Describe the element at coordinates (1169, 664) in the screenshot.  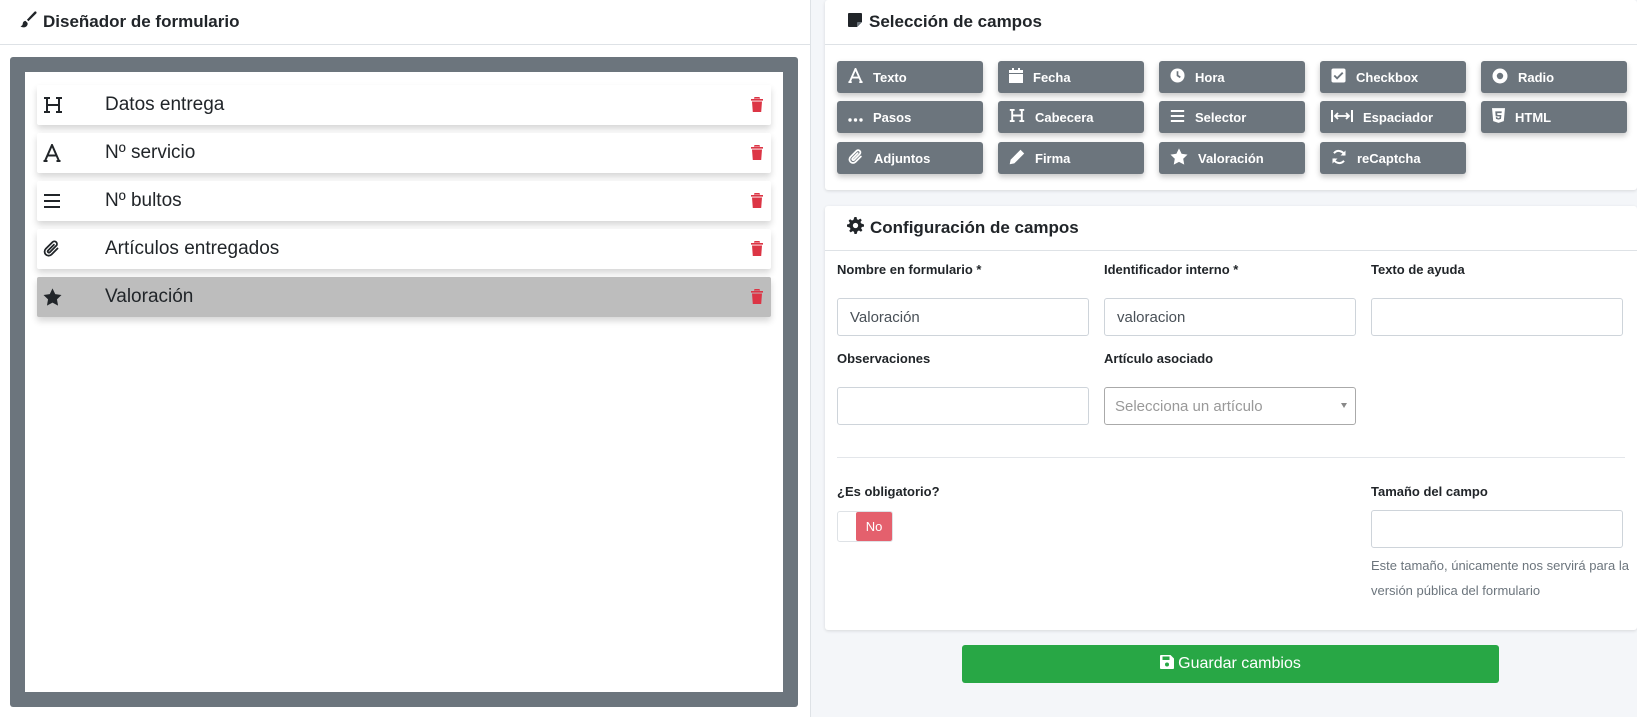
I see `floppy-disk-icon` at that location.